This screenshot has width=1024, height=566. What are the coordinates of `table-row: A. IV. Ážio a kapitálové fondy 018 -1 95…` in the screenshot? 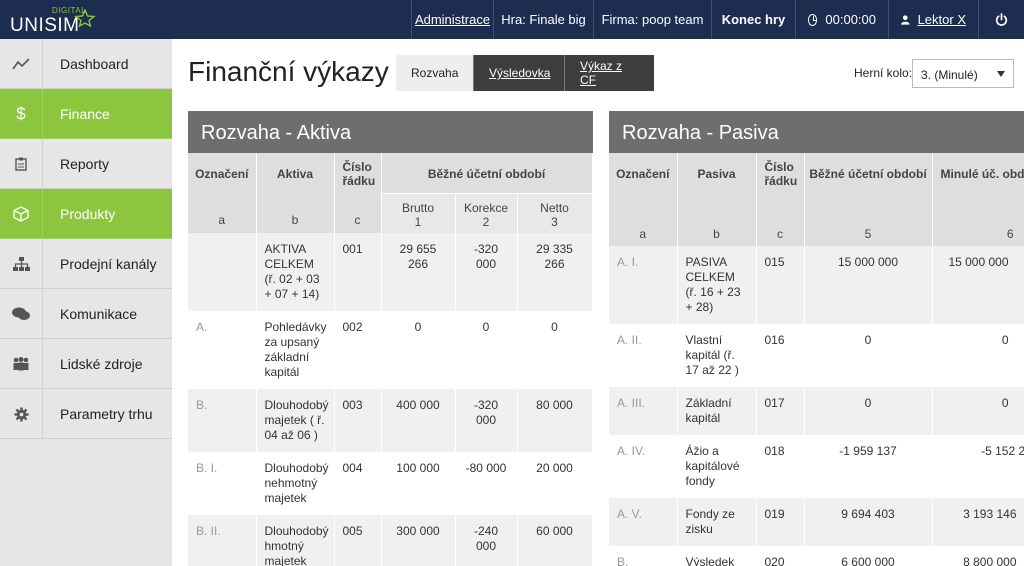 It's located at (816, 466).